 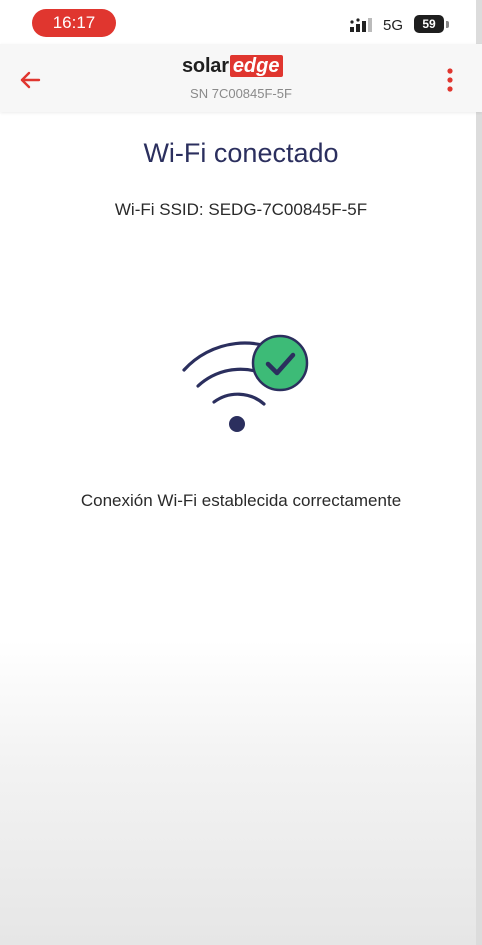 What do you see at coordinates (393, 25) in the screenshot?
I see `network-type: 5G` at bounding box center [393, 25].